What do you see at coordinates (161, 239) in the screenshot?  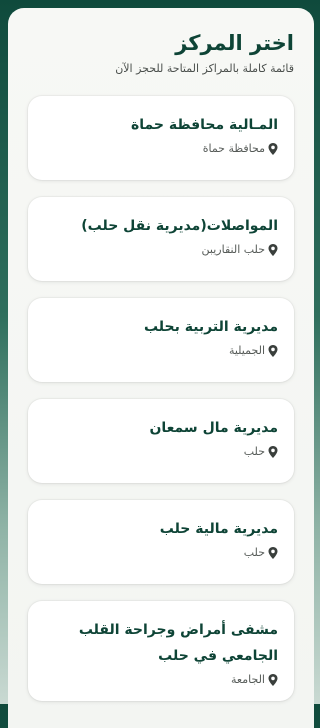 I see `center-card: المواصلات(مديرية نقل حلب) حلب النقاريبن` at bounding box center [161, 239].